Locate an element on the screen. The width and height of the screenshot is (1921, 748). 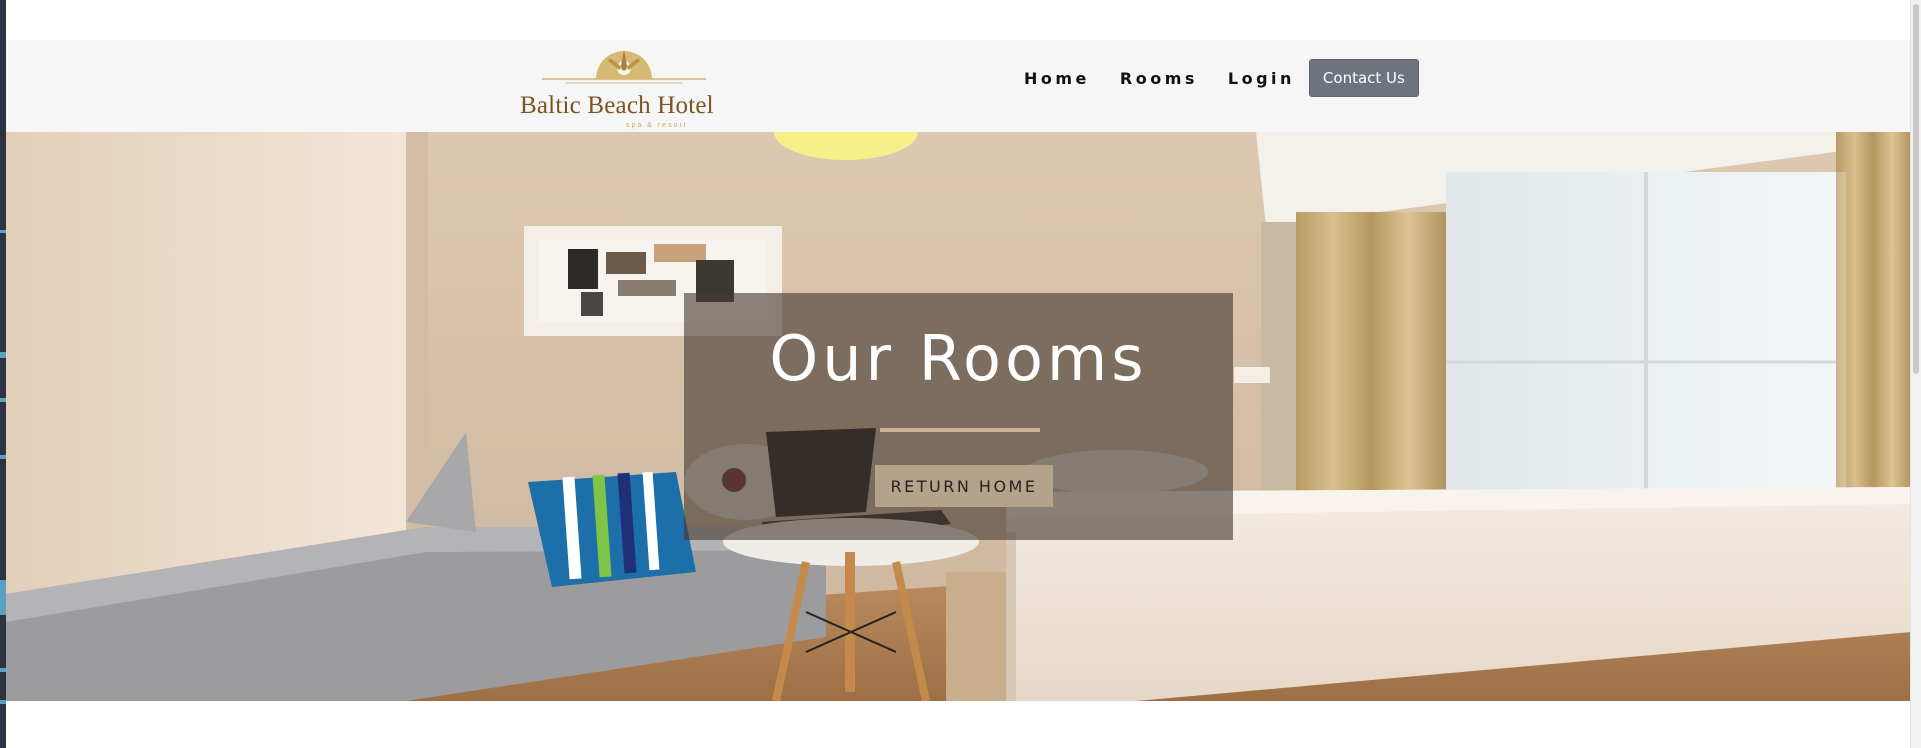
return-home-button: RETURN HOME is located at coordinates (964, 486).